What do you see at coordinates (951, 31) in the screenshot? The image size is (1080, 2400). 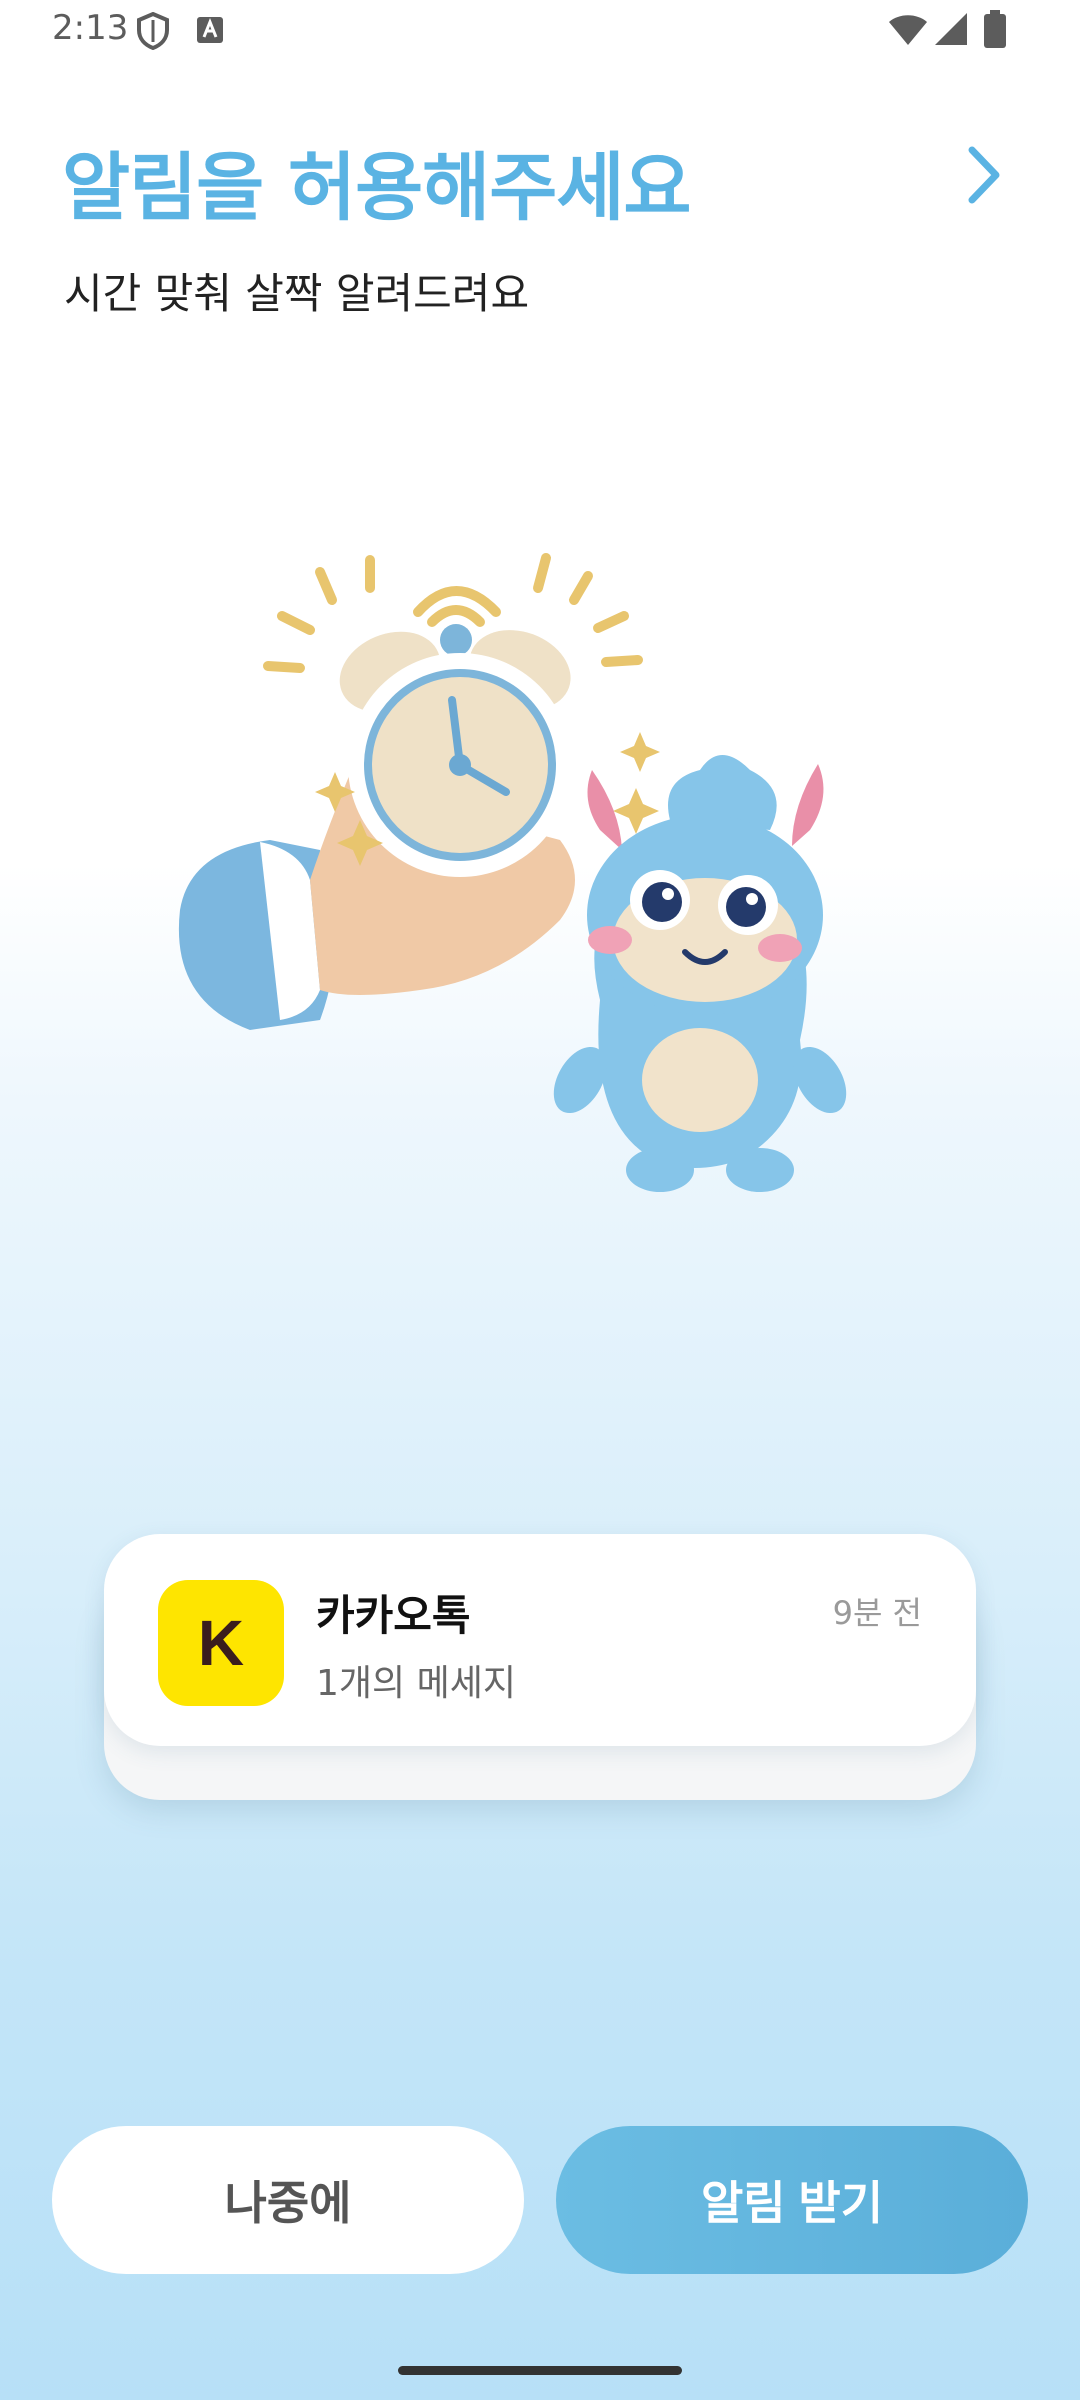 I see `signal-icon` at bounding box center [951, 31].